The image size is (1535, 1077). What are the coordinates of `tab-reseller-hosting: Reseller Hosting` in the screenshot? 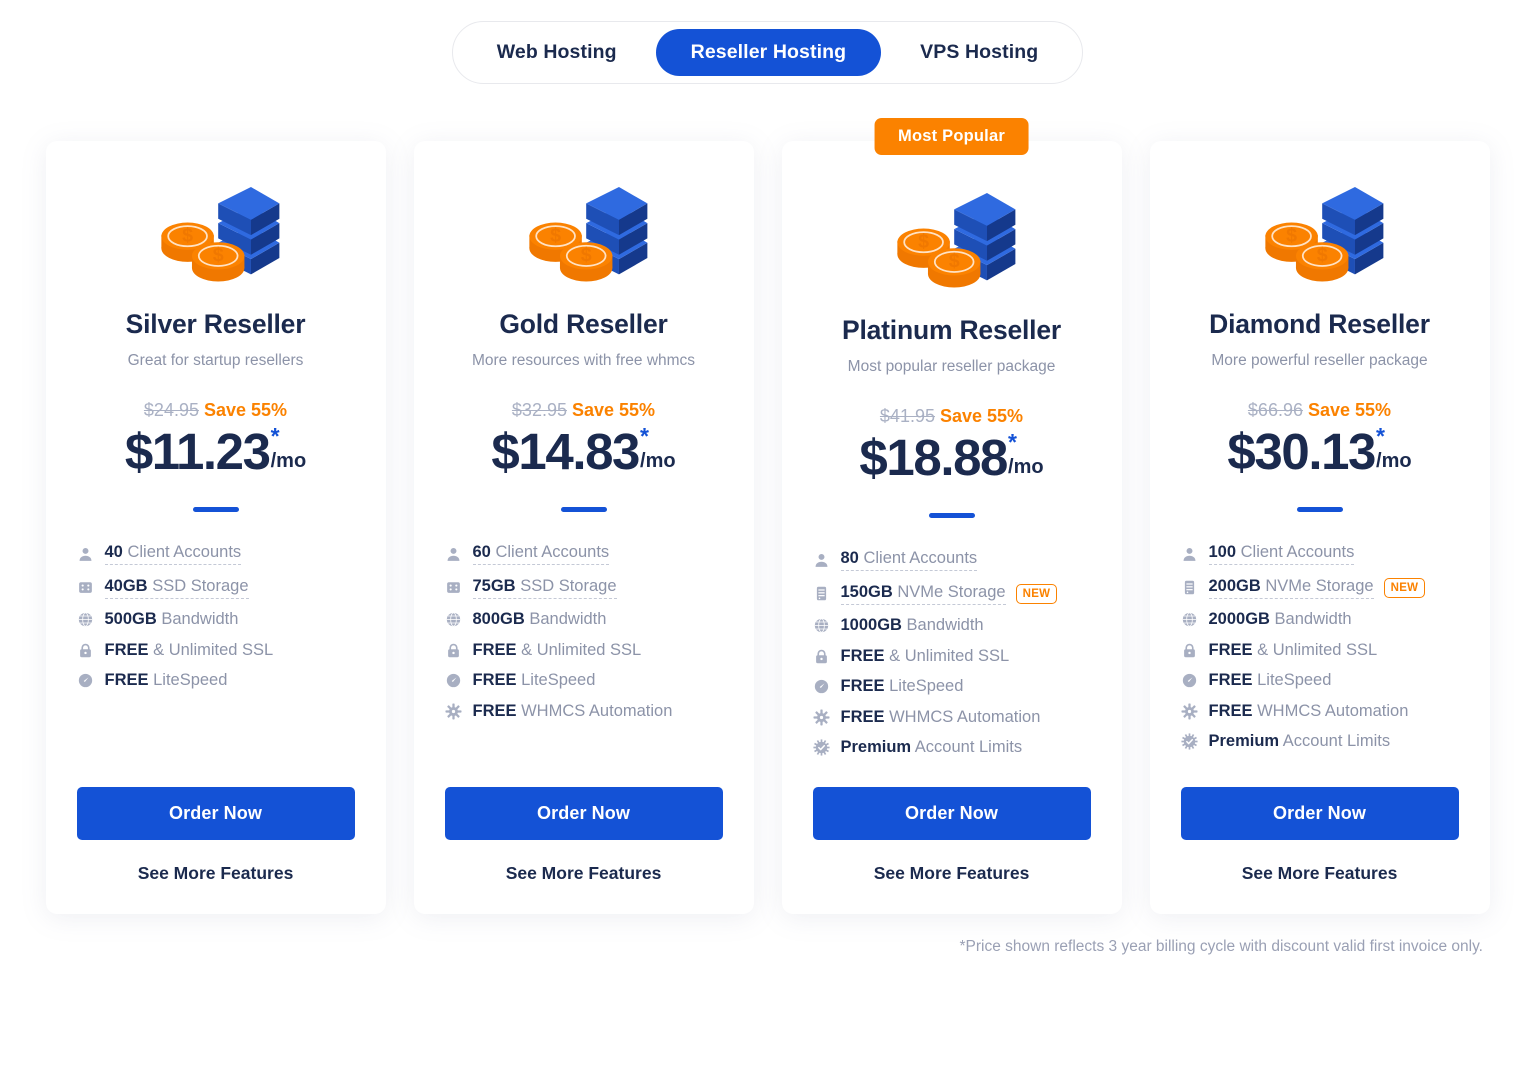 It's located at (768, 52).